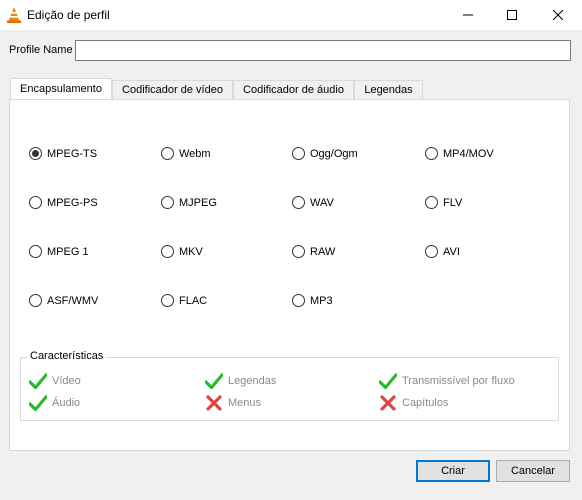 Image resolution: width=582 pixels, height=500 pixels. What do you see at coordinates (388, 89) in the screenshot?
I see `tab-subtitles: Legendas` at bounding box center [388, 89].